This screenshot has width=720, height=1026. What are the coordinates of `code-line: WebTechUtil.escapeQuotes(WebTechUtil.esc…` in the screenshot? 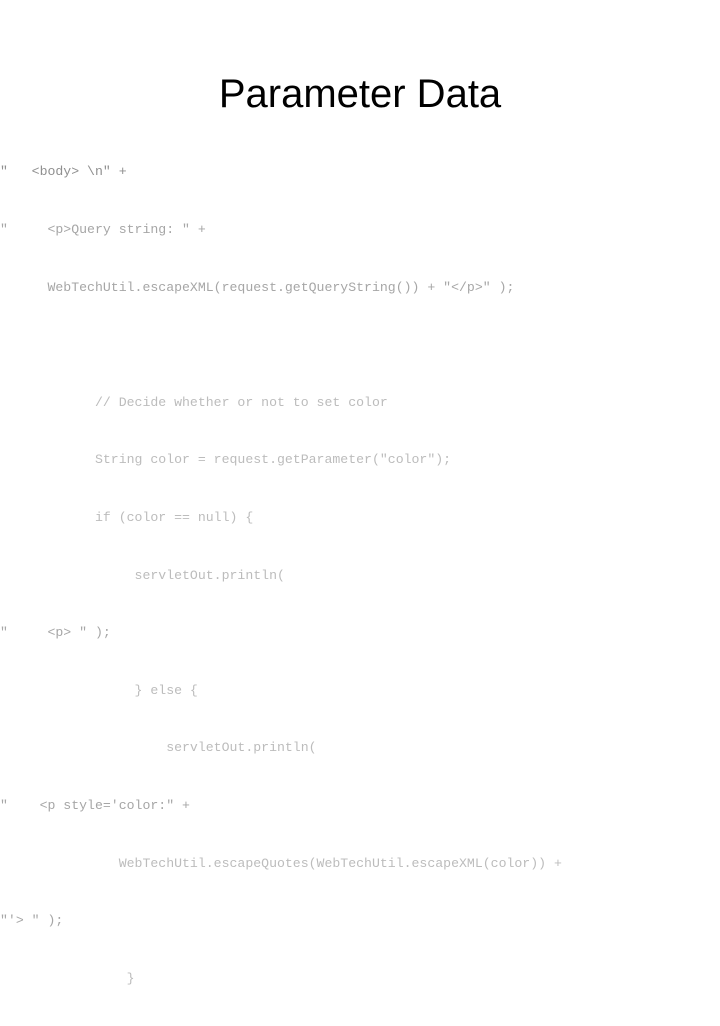 It's located at (281, 863).